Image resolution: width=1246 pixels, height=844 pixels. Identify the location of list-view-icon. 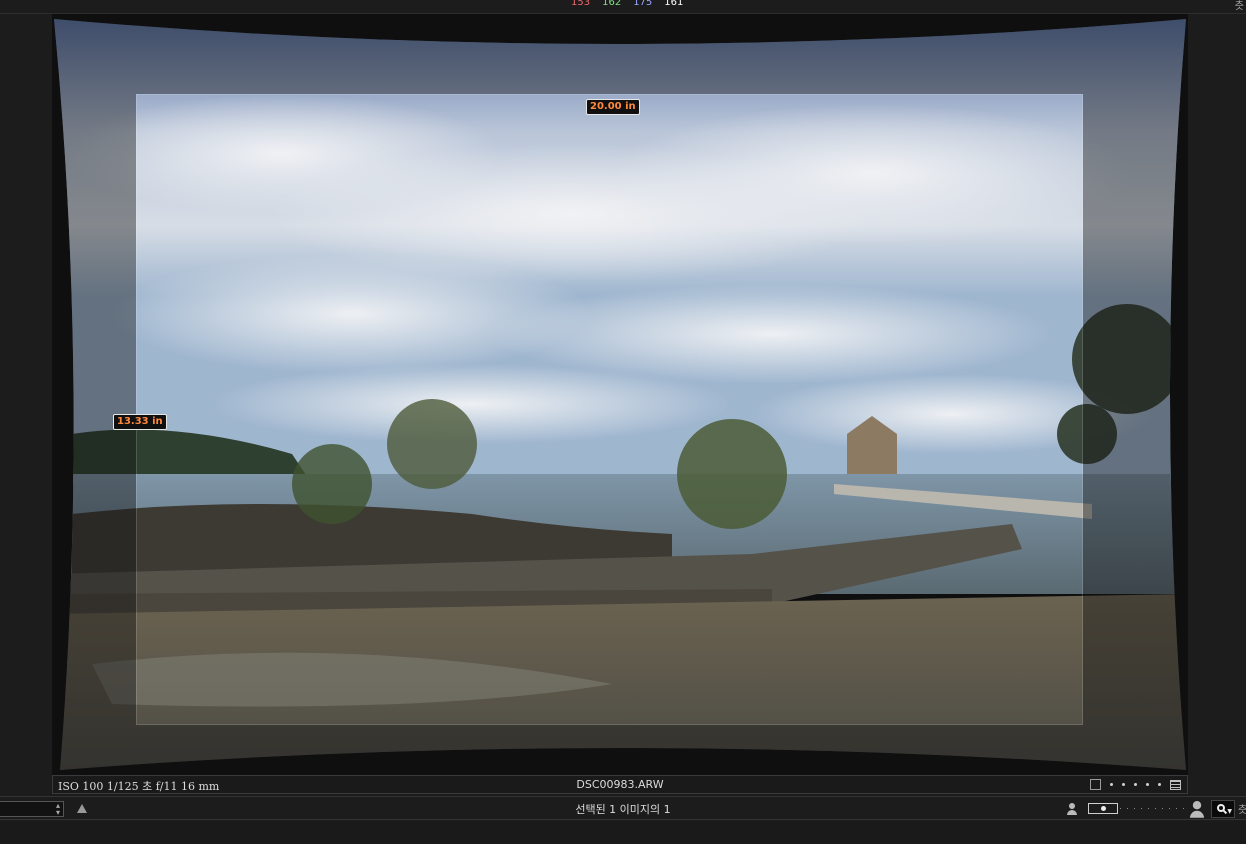
(1175, 784).